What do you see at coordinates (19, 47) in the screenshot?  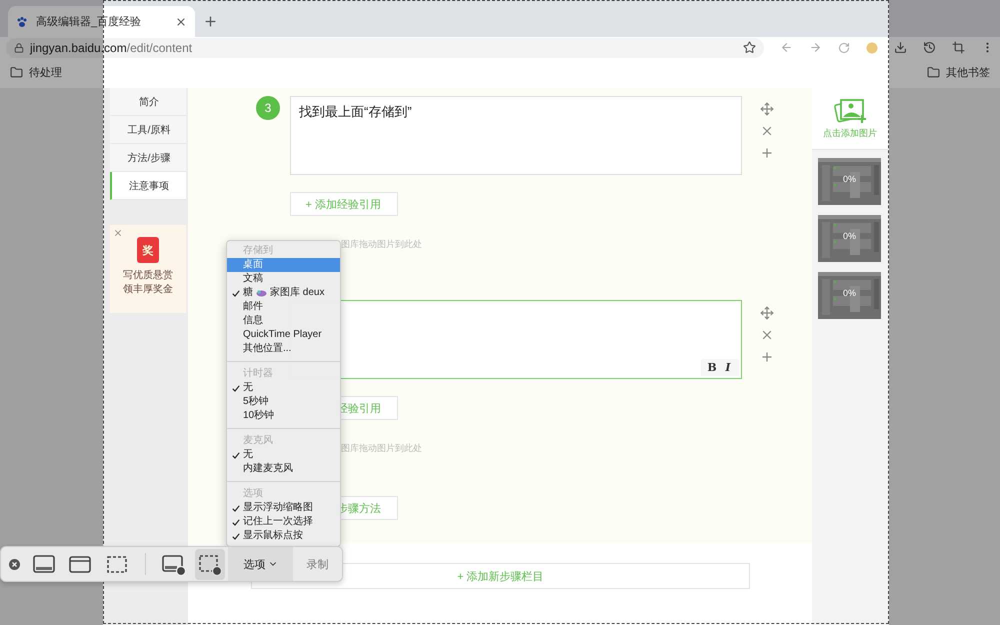 I see `lock-icon` at bounding box center [19, 47].